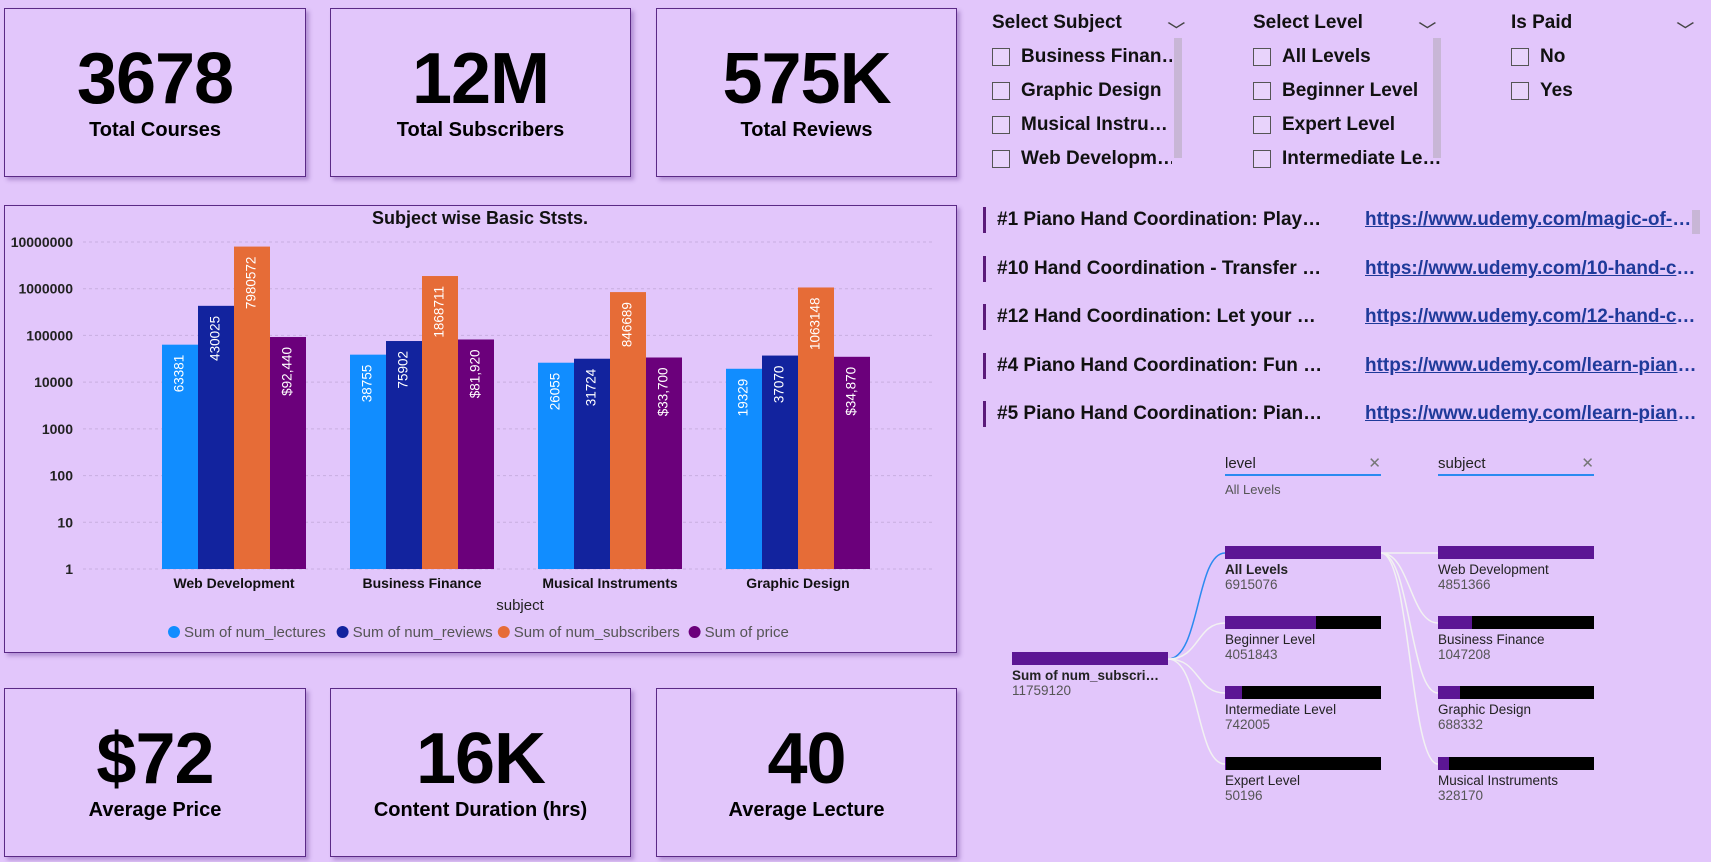 This screenshot has height=862, width=1711. What do you see at coordinates (1553, 56) in the screenshot?
I see `option-label: No` at bounding box center [1553, 56].